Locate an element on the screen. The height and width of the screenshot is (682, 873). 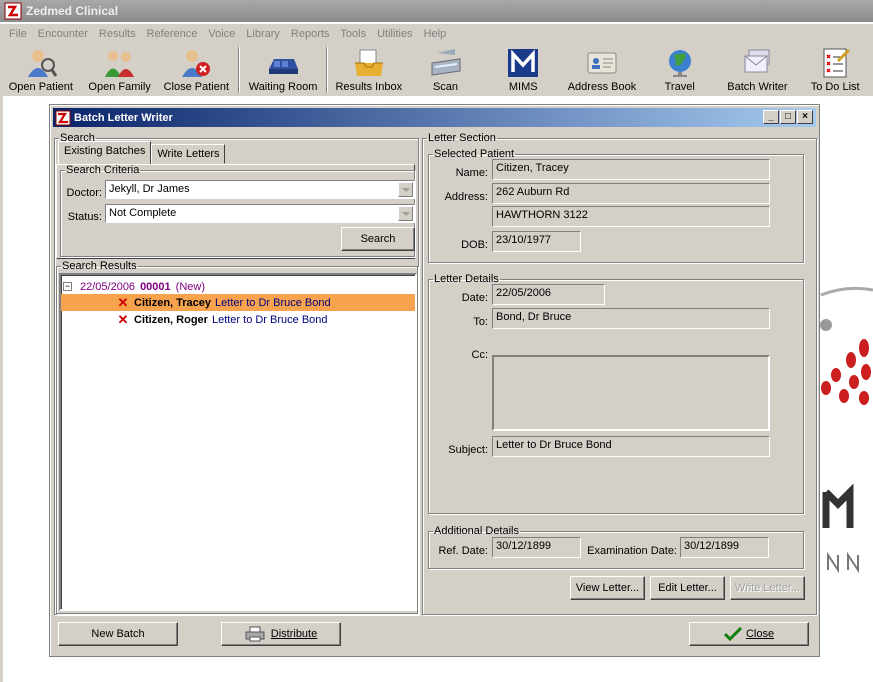
menu-voice: Voice is located at coordinates (222, 34).